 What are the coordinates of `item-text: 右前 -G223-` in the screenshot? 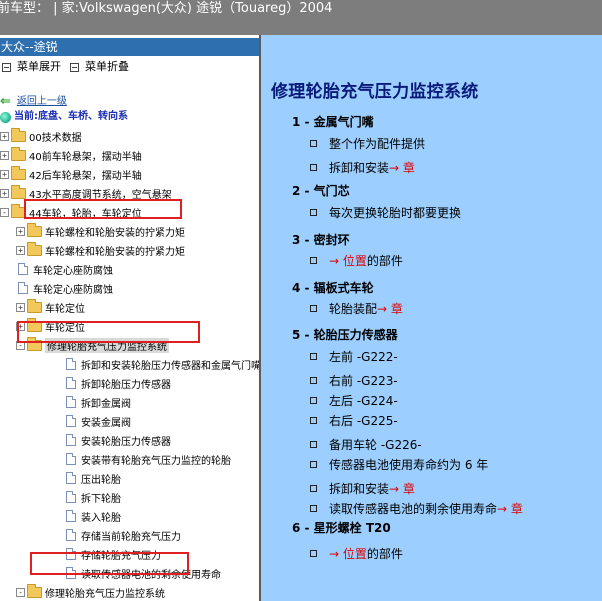 It's located at (363, 381).